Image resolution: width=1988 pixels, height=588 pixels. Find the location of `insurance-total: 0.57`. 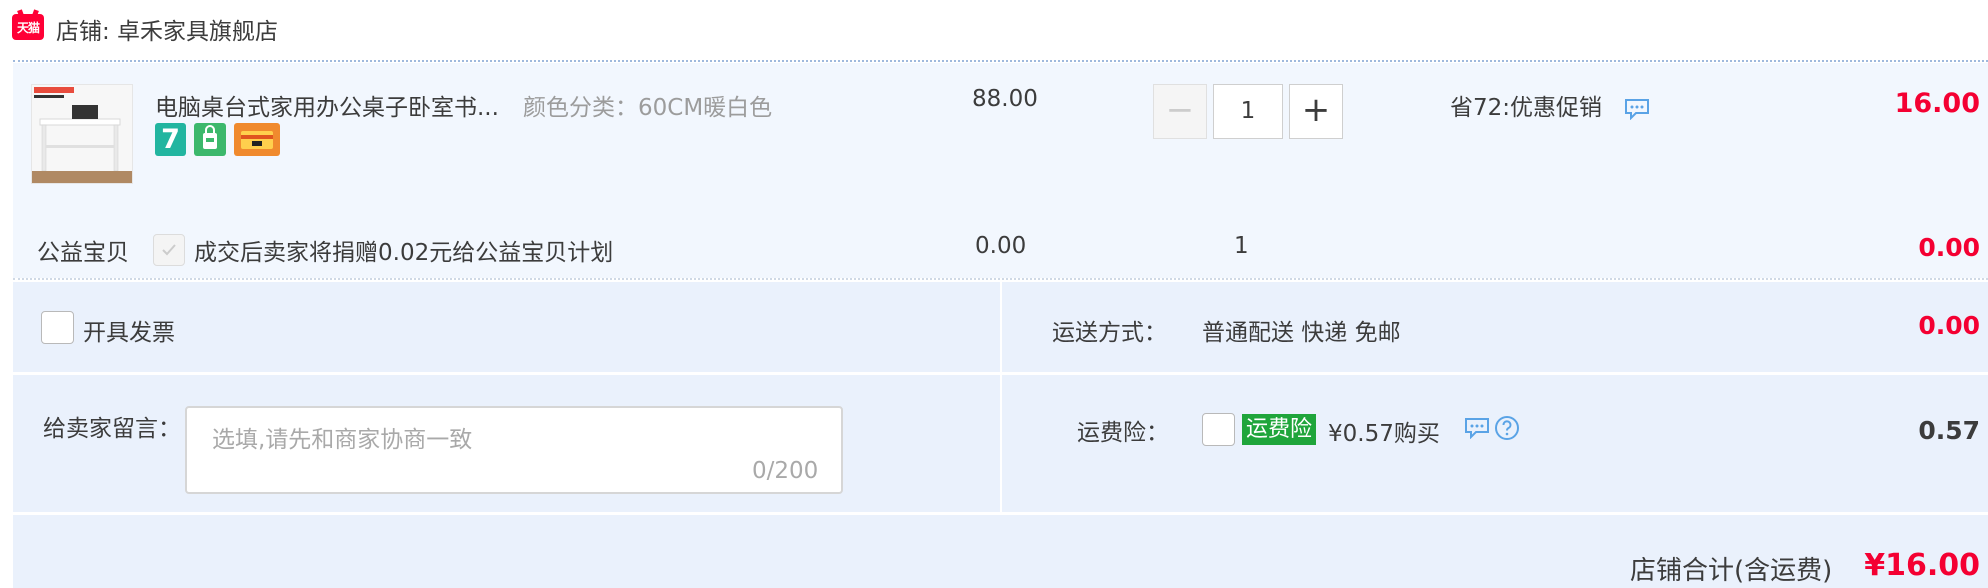

insurance-total: 0.57 is located at coordinates (1949, 430).